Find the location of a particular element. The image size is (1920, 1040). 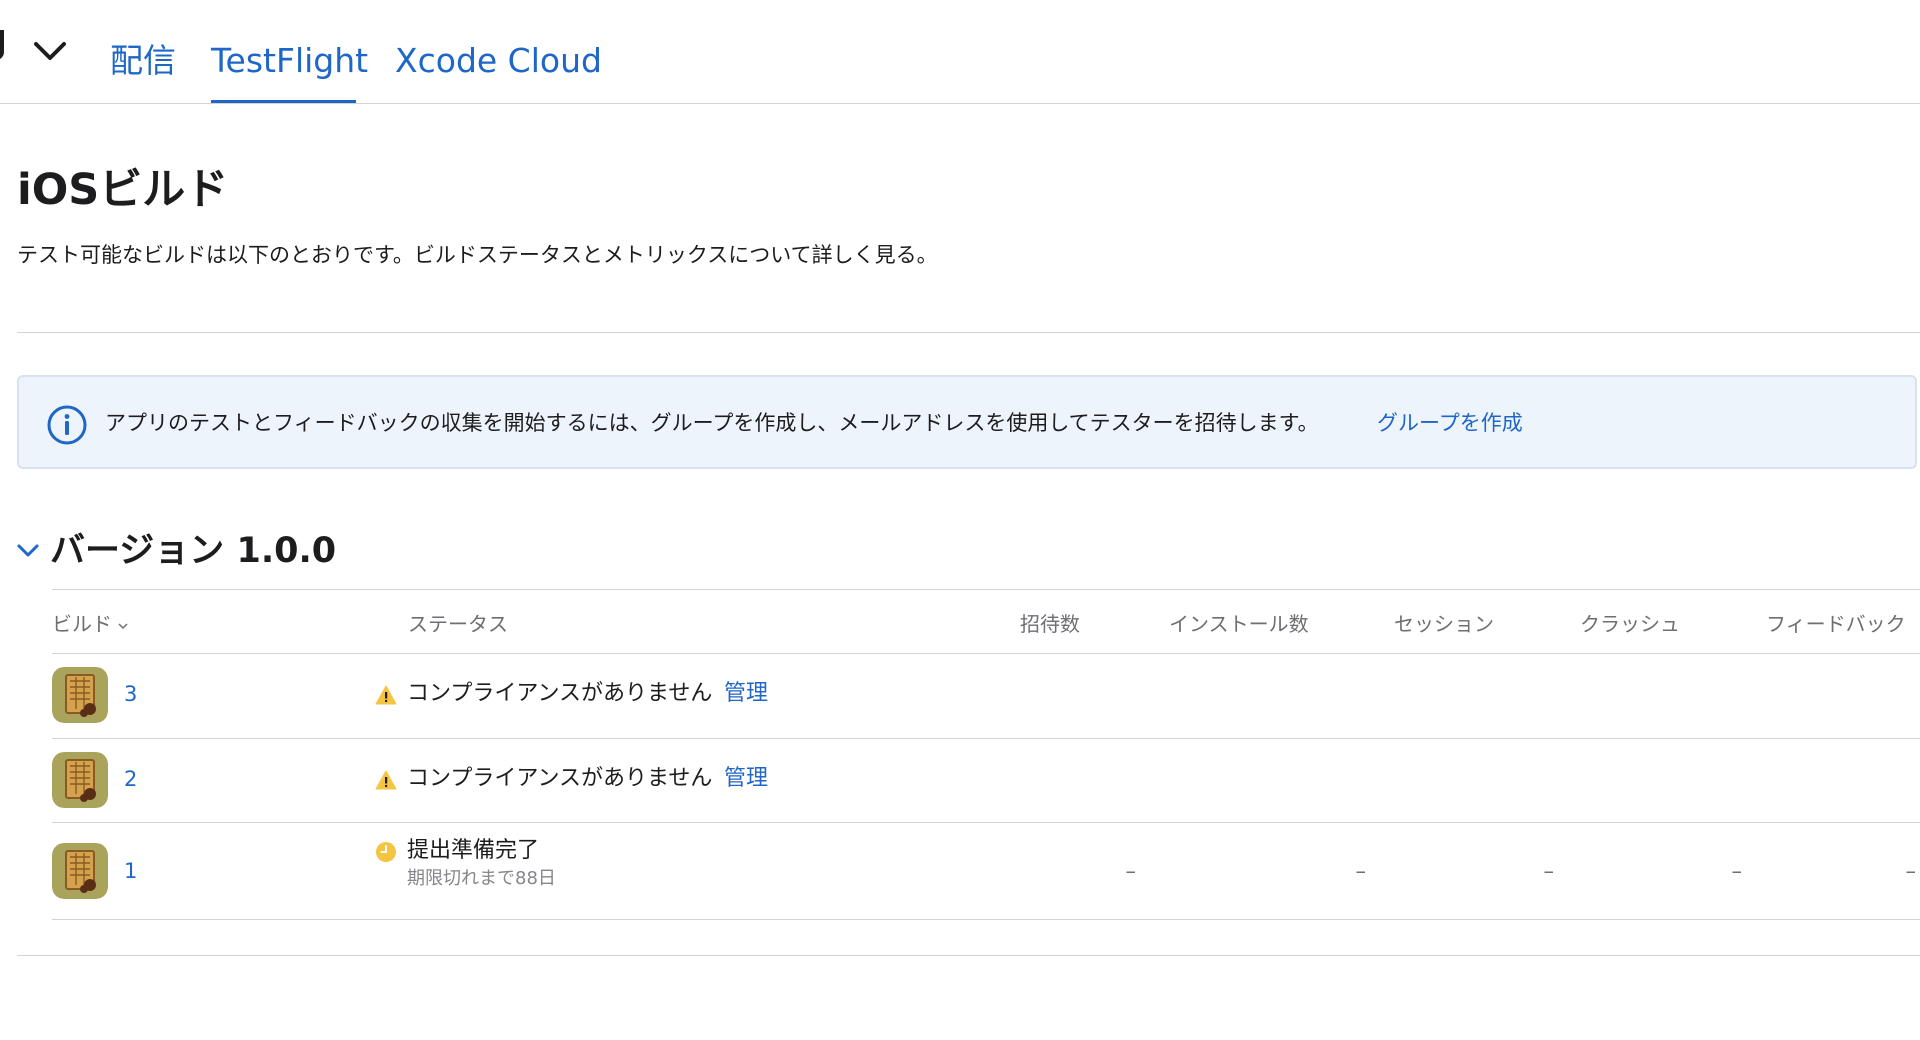

column-header-feedback: フィードバック is located at coordinates (1836, 624).